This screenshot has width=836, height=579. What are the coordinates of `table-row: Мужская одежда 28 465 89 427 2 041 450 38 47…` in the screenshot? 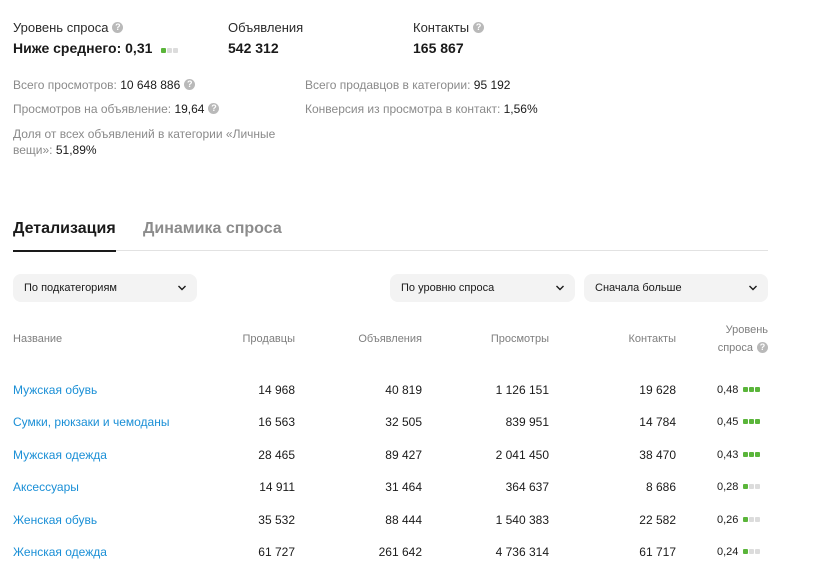 It's located at (418, 455).